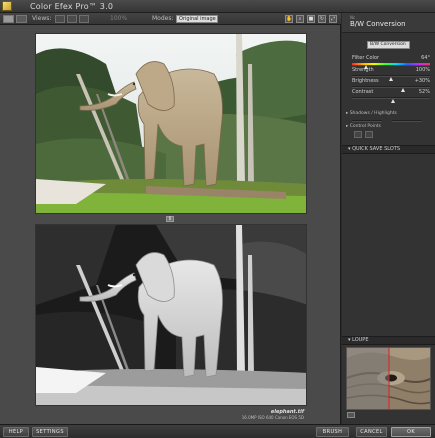  I want to click on settings-button: SETTINGS, so click(50, 432).